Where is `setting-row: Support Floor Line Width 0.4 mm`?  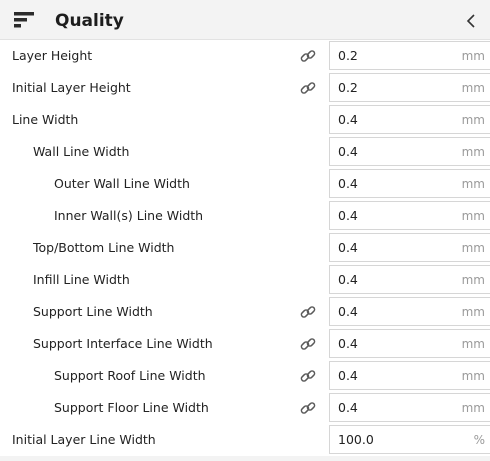
setting-row: Support Floor Line Width 0.4 mm is located at coordinates (245, 408).